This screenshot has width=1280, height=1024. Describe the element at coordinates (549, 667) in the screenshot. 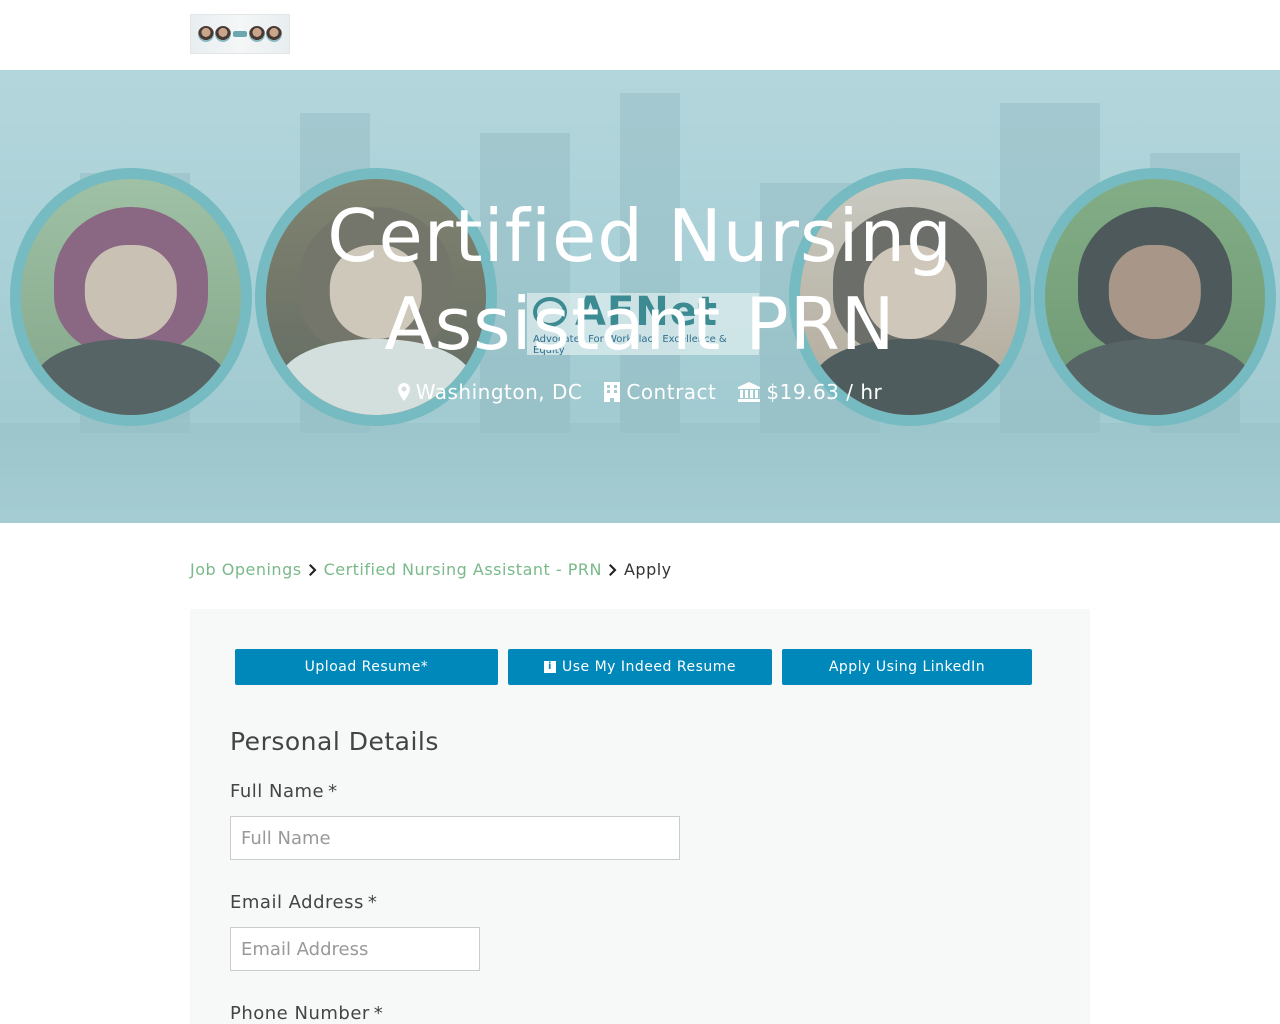

I see `indeed-icon: i` at that location.